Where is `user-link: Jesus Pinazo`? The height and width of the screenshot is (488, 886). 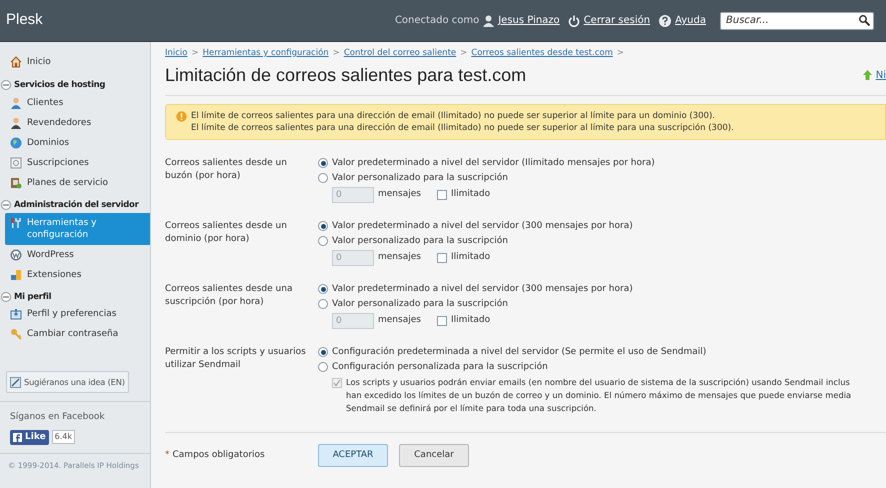 user-link: Jesus Pinazo is located at coordinates (529, 20).